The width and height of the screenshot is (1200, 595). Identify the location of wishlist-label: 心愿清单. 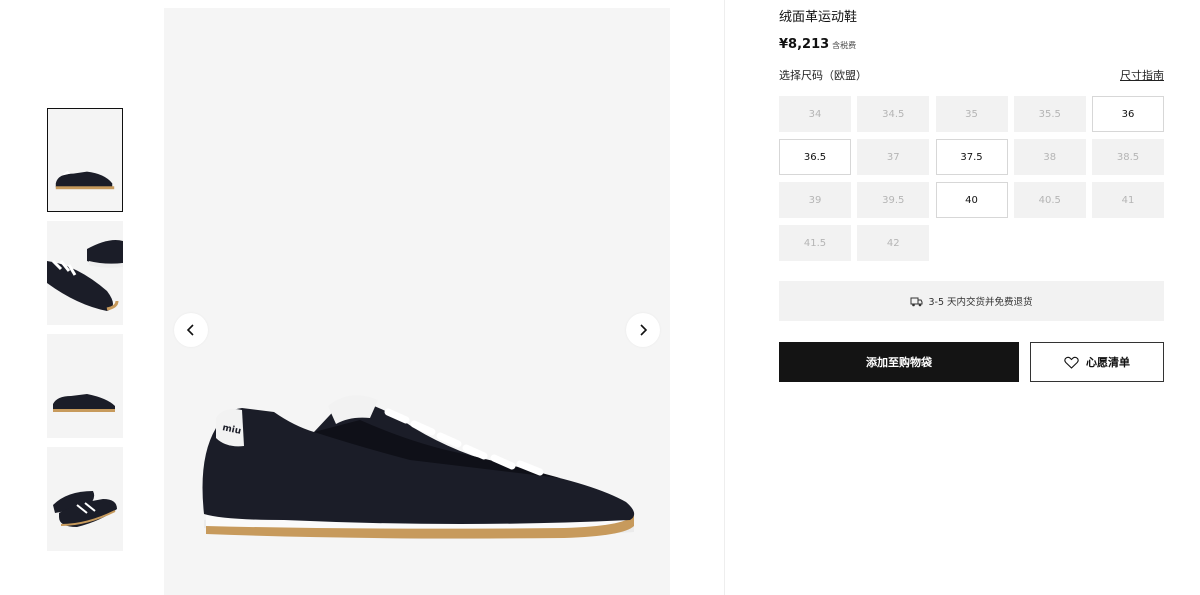
(1108, 362).